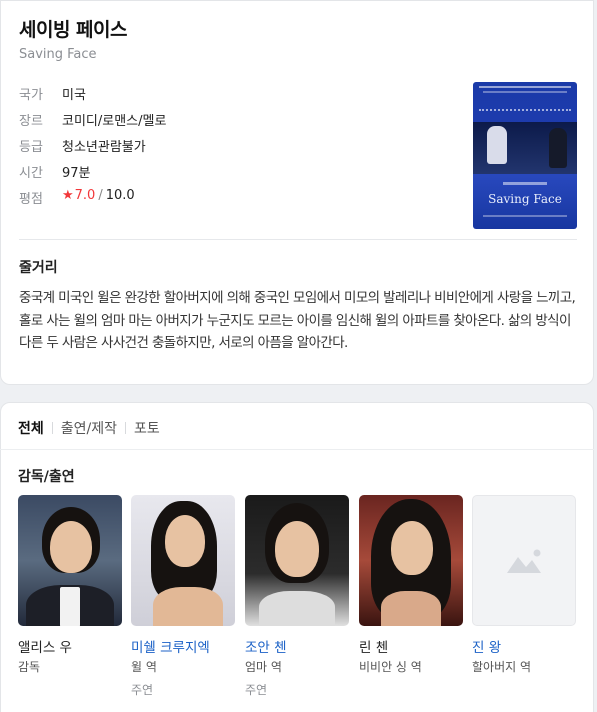  Describe the element at coordinates (183, 646) in the screenshot. I see `person-name: 미쉘 크루지엑` at that location.